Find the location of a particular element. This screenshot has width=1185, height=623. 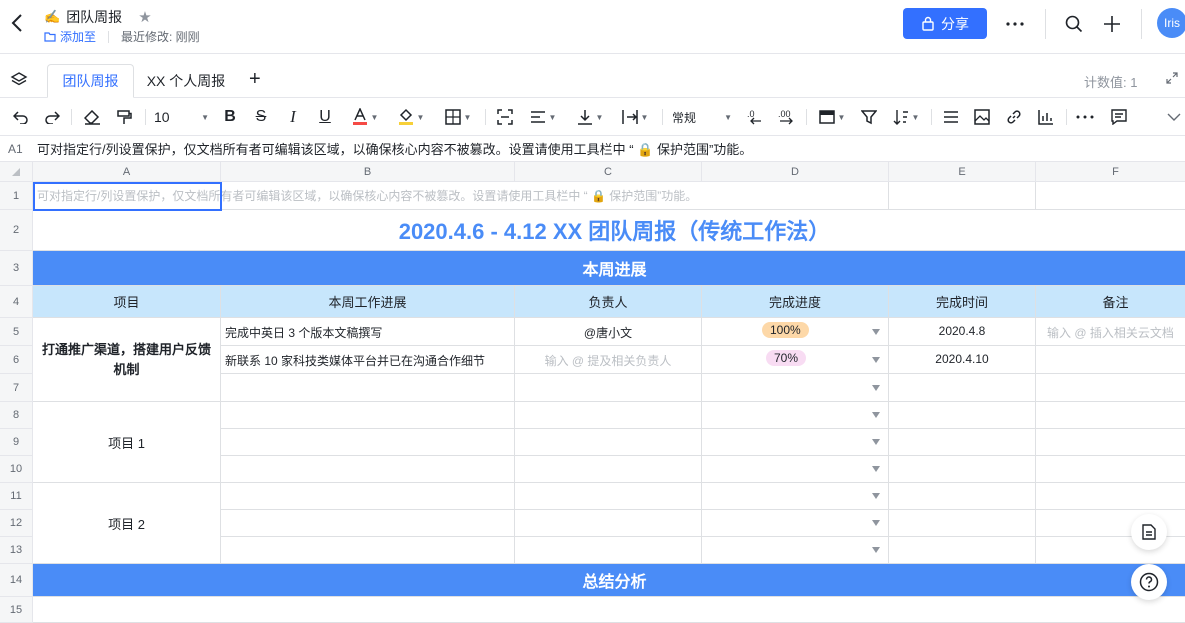

progress-dropdown-cell: 100% is located at coordinates (795, 332).